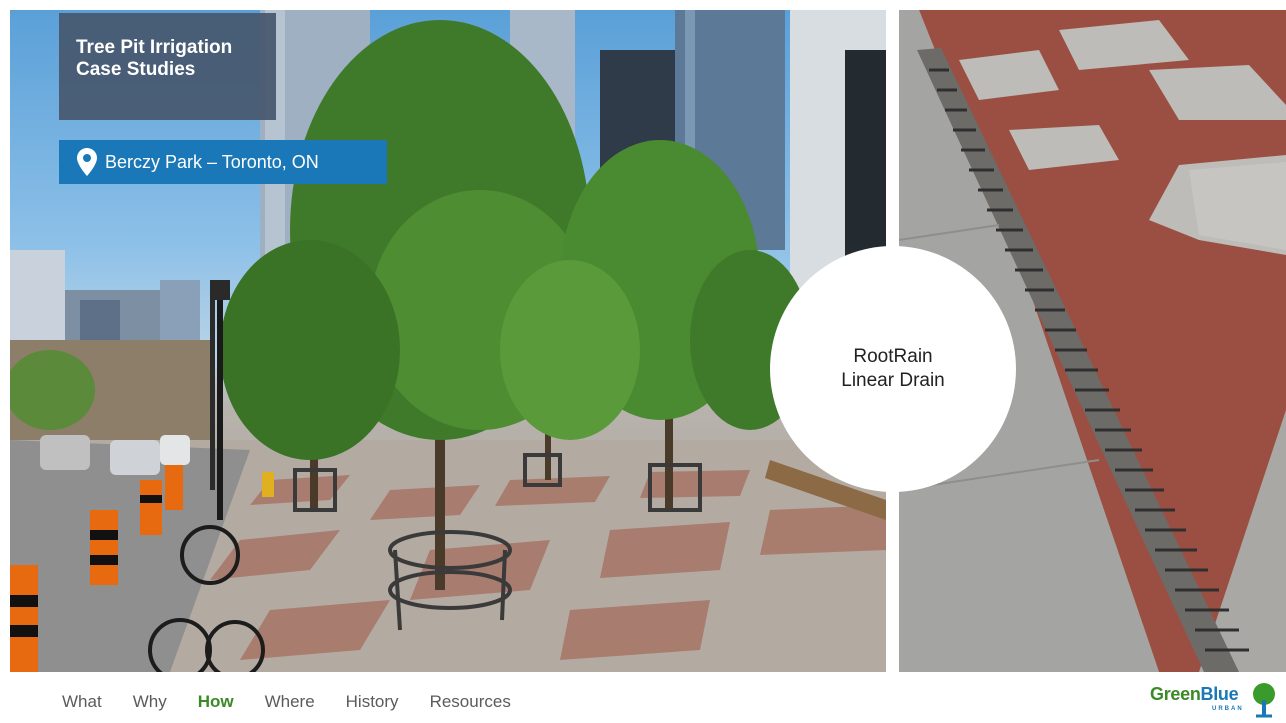 This screenshot has width=1286, height=723. What do you see at coordinates (1194, 694) in the screenshot?
I see `logo-wordmark: GreenBlue` at bounding box center [1194, 694].